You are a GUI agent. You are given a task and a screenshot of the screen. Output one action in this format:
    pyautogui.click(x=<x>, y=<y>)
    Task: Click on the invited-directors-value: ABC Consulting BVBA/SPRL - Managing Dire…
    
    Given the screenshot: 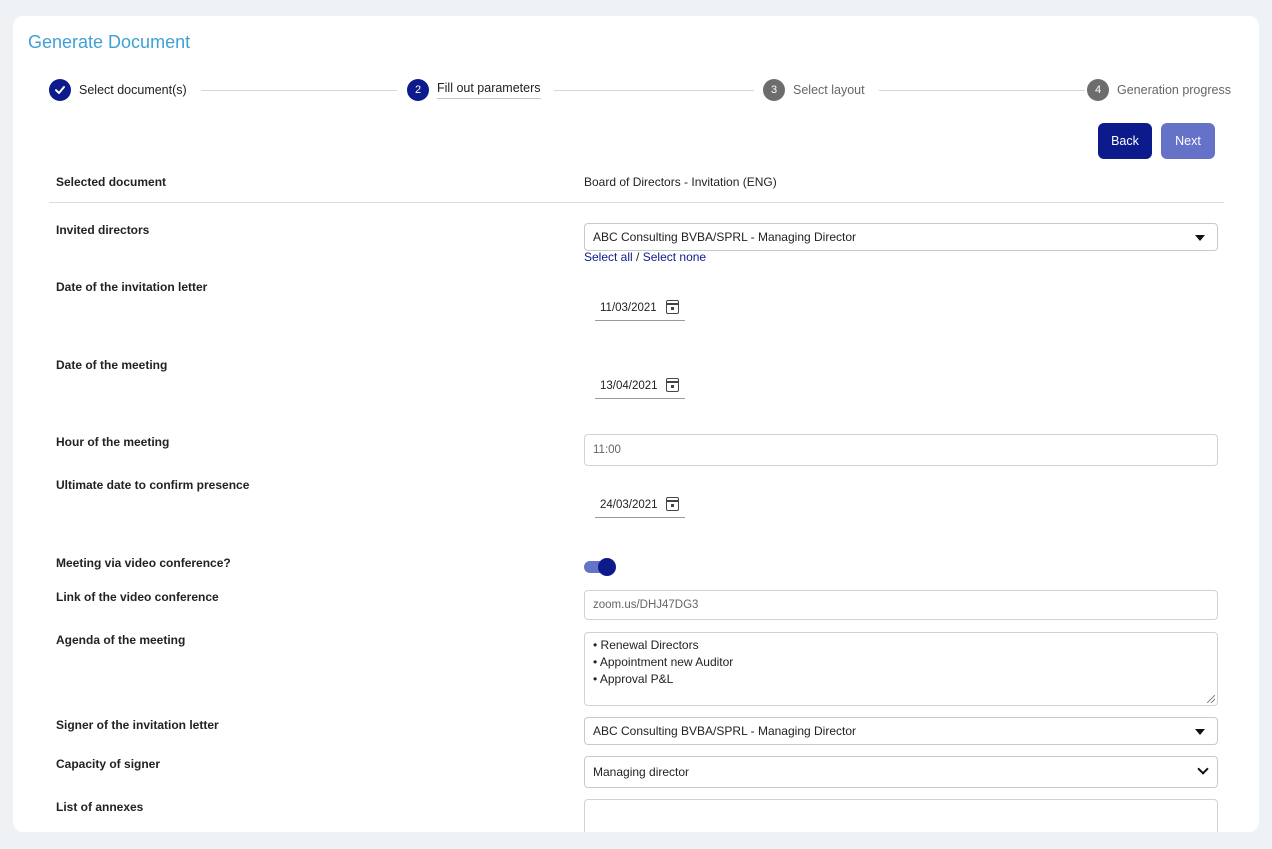 What is the action you would take?
    pyautogui.click(x=725, y=237)
    